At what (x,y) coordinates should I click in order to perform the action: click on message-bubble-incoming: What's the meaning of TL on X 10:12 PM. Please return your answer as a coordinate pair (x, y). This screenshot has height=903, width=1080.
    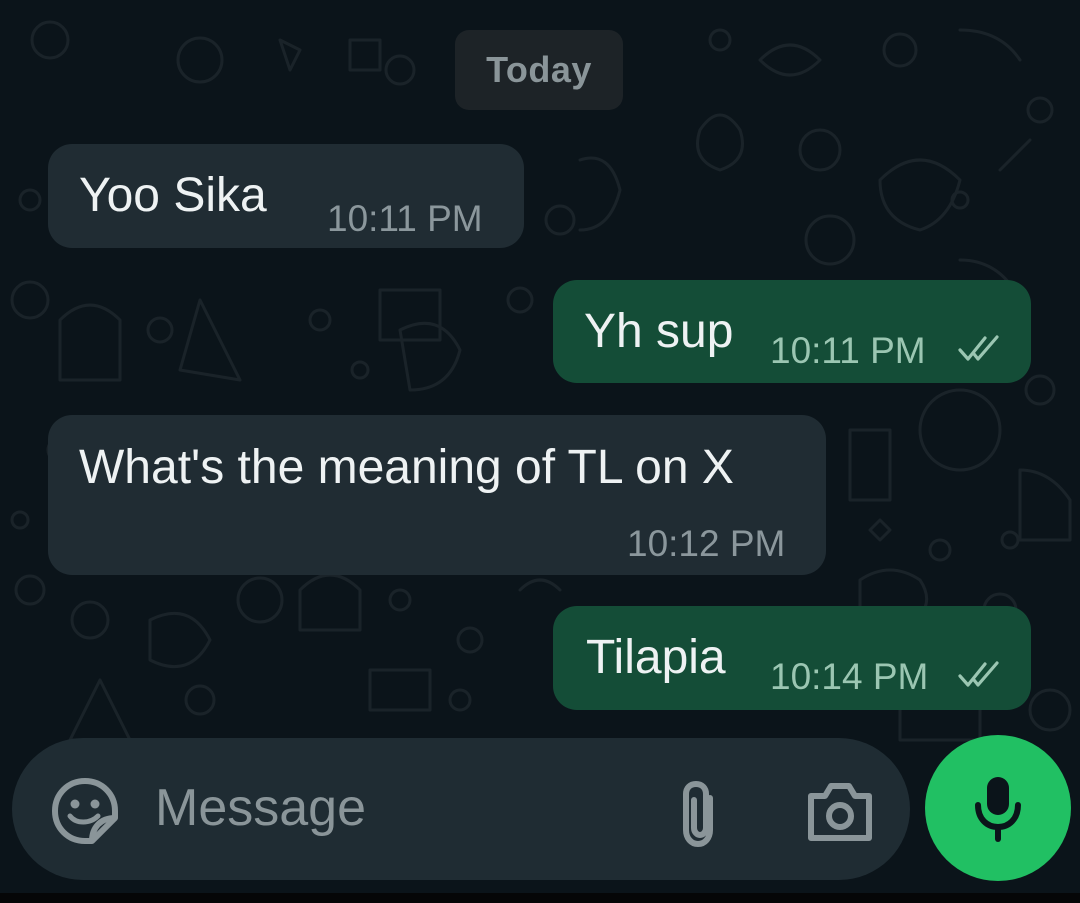
    Looking at the image, I should click on (437, 495).